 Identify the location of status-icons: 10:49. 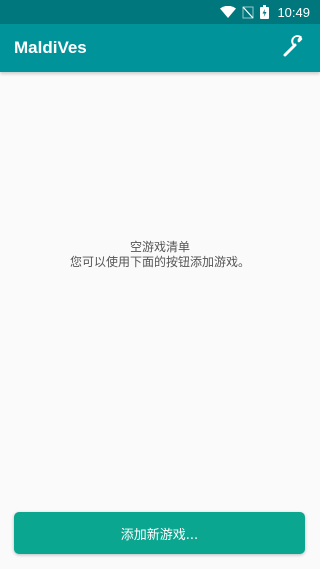
(265, 12).